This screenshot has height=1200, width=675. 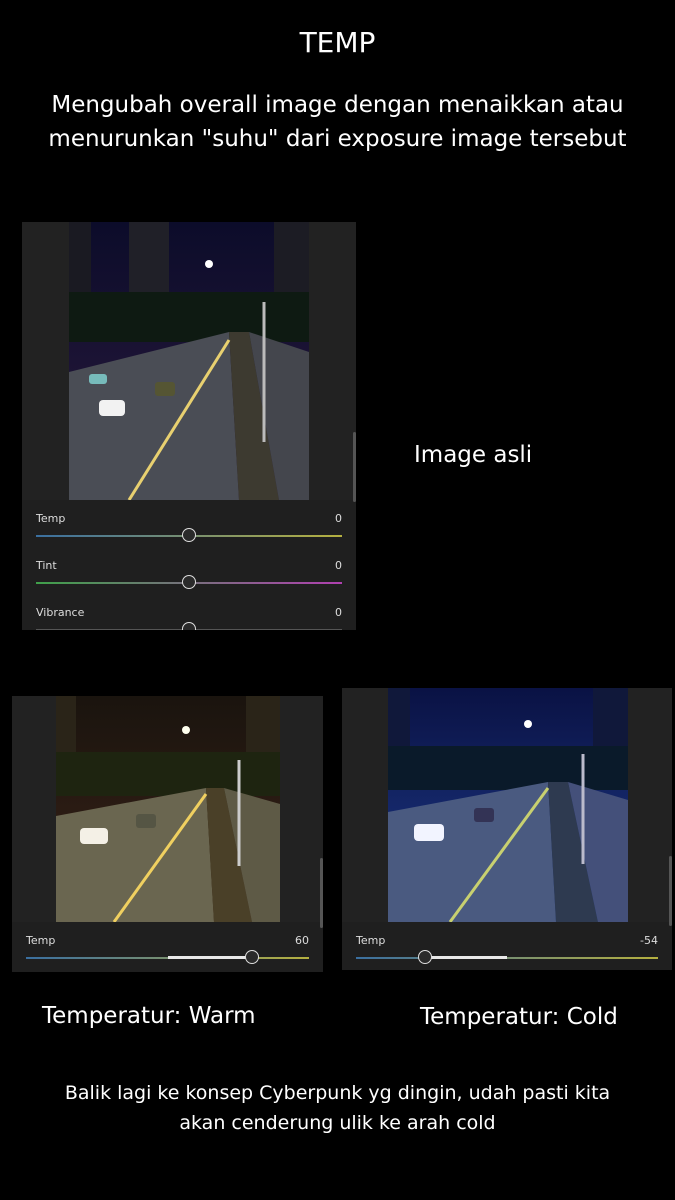 I want to click on cold-temp-track, so click(x=507, y=958).